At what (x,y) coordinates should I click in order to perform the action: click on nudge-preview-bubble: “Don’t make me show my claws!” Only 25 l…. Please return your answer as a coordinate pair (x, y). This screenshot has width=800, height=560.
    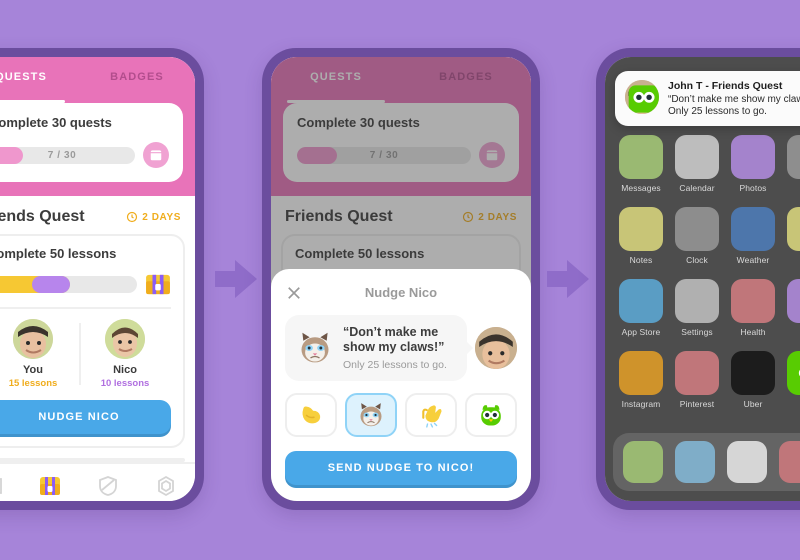
    Looking at the image, I should click on (379, 347).